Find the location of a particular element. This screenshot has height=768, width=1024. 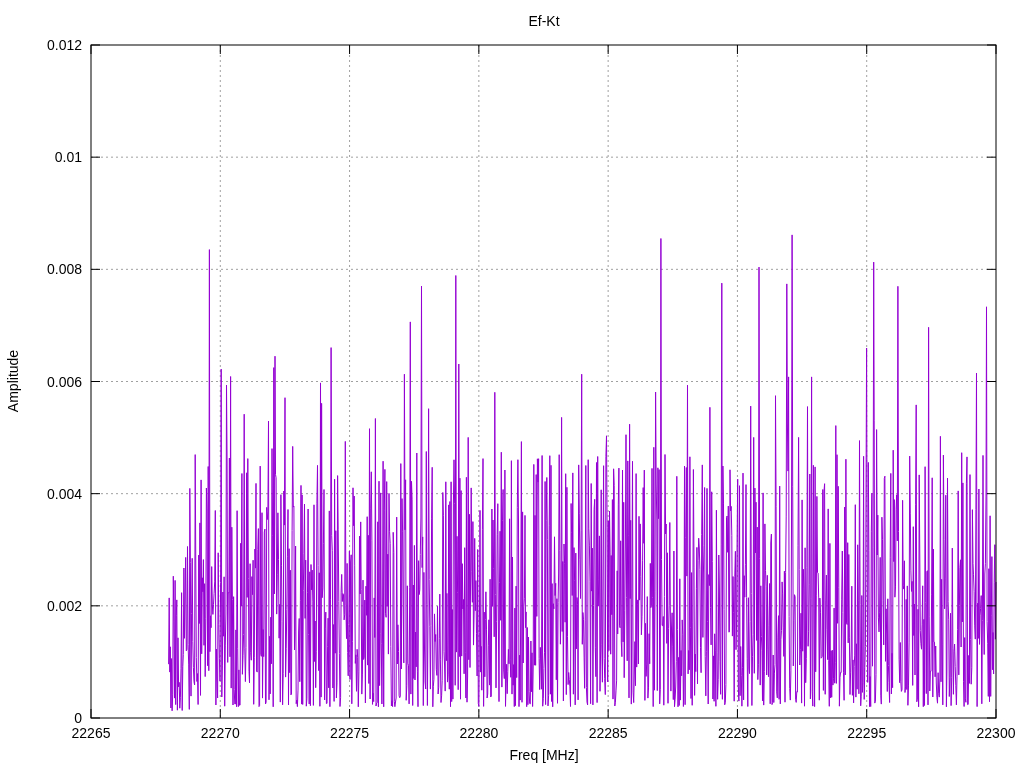

y-tick-label: 0.008 is located at coordinates (64, 269).